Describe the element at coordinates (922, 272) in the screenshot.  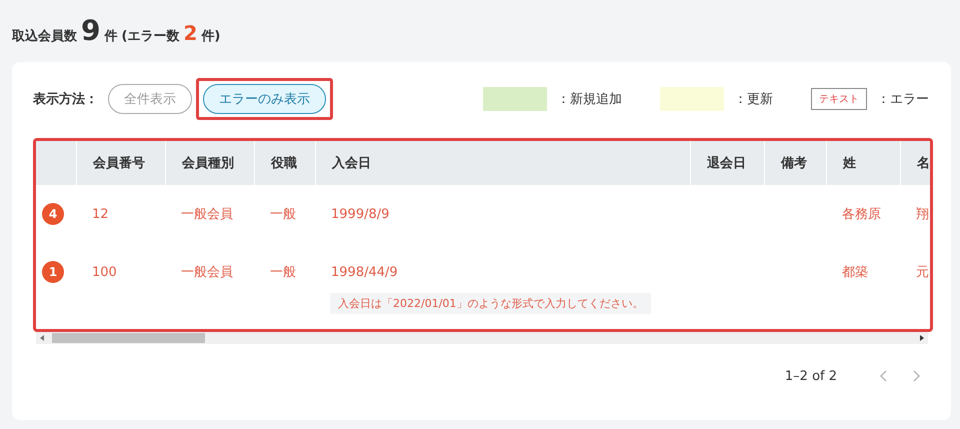
I see `table-cell-text: 元` at that location.